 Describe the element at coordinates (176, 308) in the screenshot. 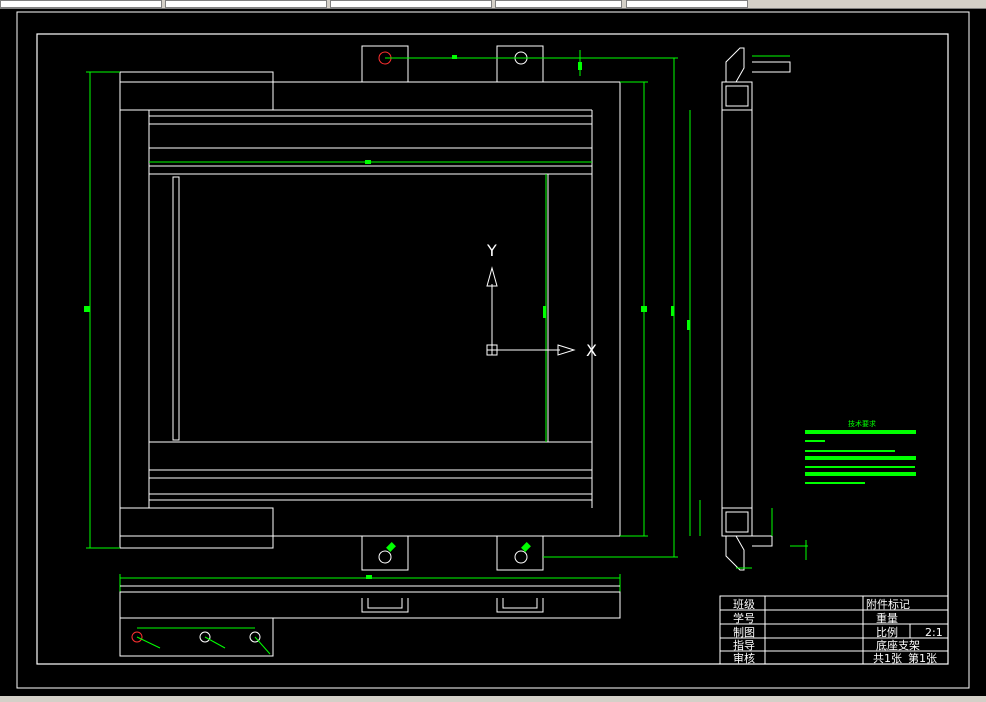

I see `inner-slot` at that location.